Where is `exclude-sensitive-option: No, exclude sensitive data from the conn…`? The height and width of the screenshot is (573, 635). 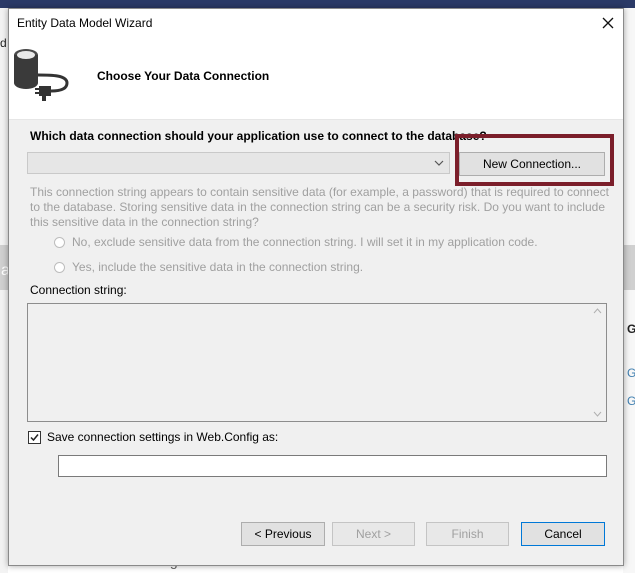
exclude-sensitive-option: No, exclude sensitive data from the conn… is located at coordinates (296, 242).